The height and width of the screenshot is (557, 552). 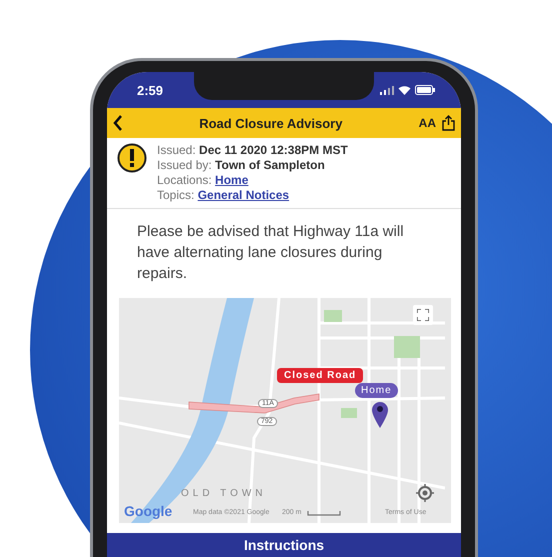 I want to click on locate-icon, so click(x=425, y=493).